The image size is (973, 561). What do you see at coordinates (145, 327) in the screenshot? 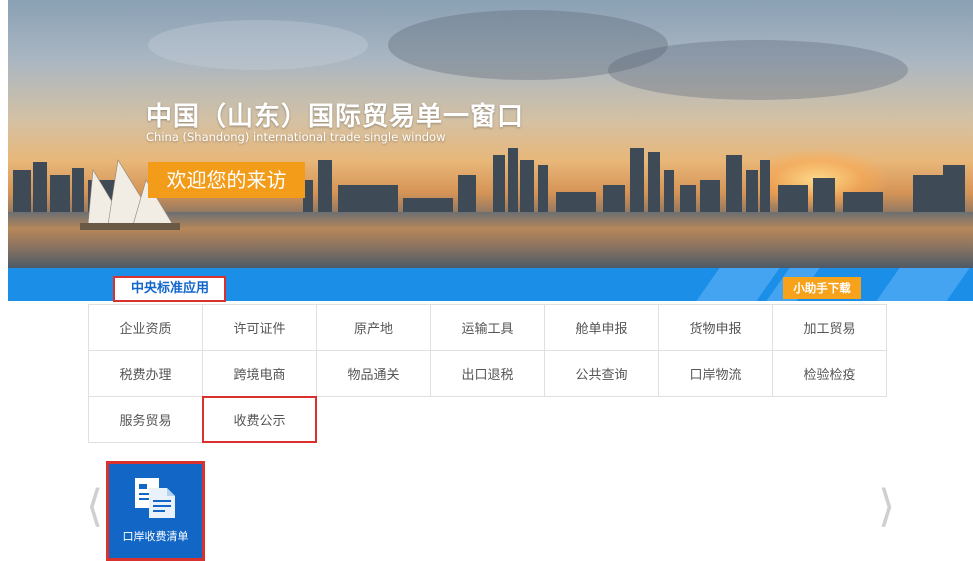
I see `service-item-enterprise-qualification: 企业资质` at bounding box center [145, 327].